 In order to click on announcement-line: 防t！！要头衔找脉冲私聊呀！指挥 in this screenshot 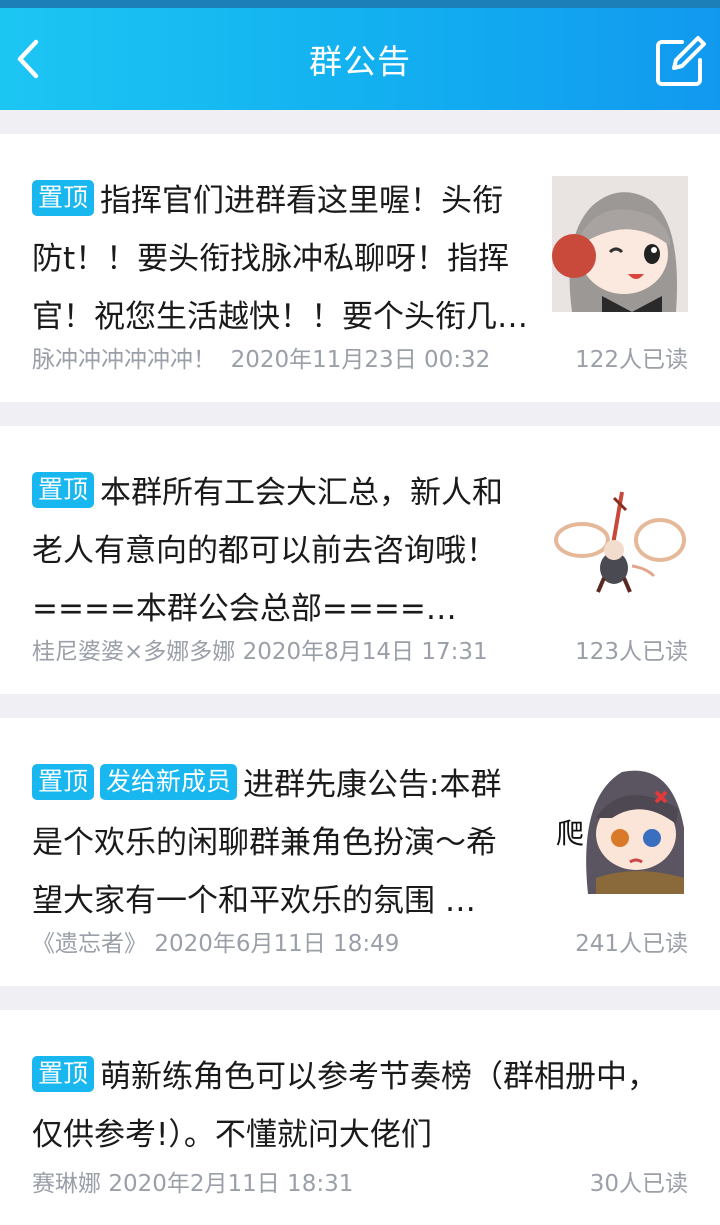, I will do `click(271, 259)`.